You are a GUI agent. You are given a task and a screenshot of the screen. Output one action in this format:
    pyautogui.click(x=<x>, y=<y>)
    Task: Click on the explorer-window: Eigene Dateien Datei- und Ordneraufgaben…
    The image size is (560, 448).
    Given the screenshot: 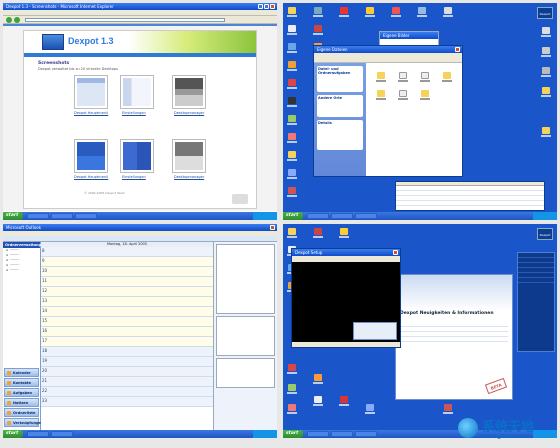 What is the action you would take?
    pyautogui.click(x=388, y=111)
    